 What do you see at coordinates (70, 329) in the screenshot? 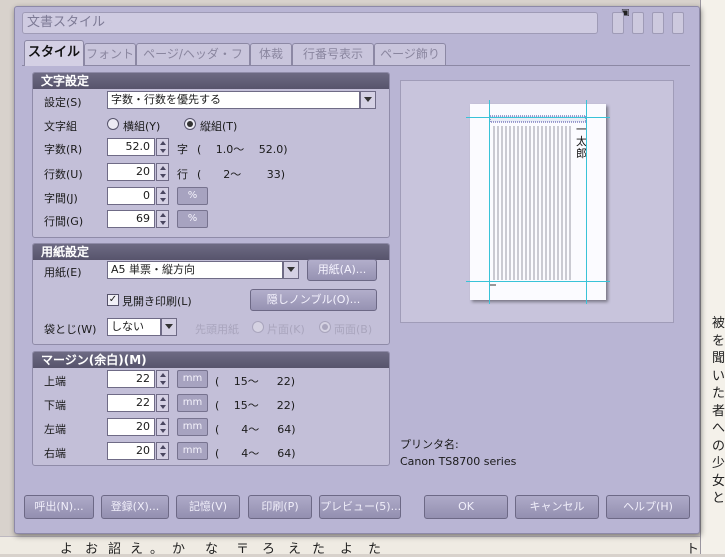
I see `binding-label: 袋とじ(W)` at bounding box center [70, 329].